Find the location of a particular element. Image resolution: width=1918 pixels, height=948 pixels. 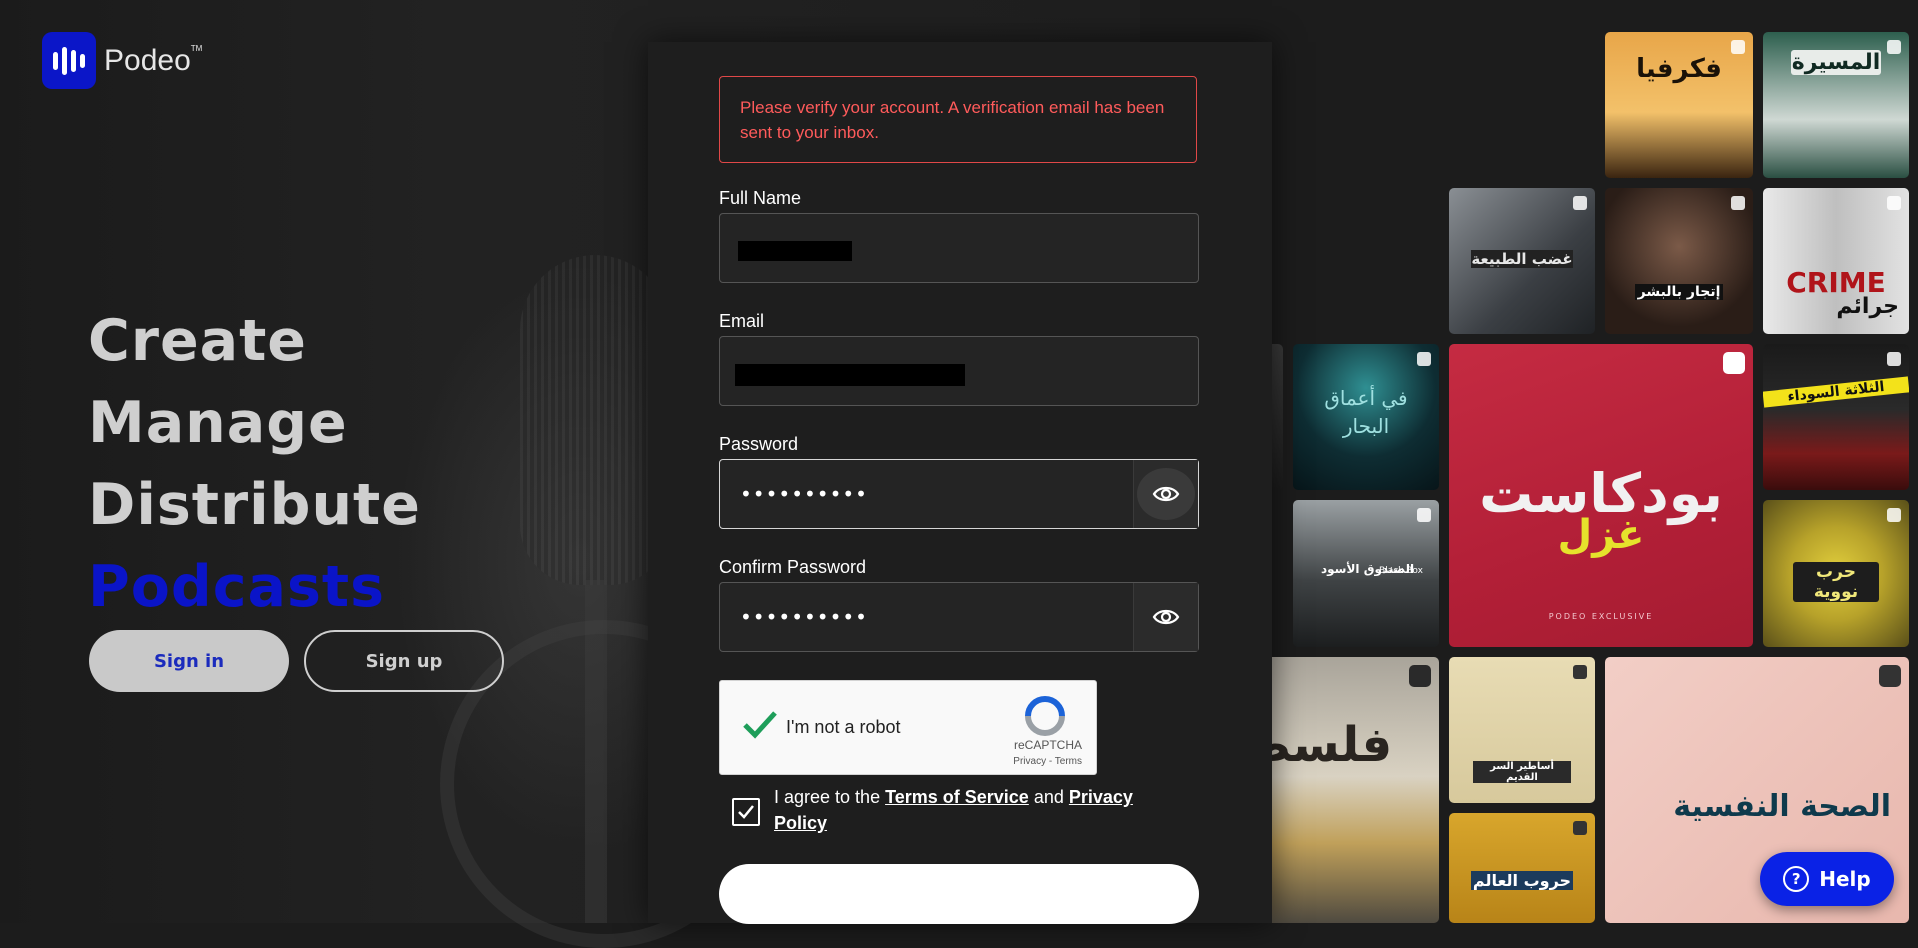

tile-subtitle: جرائم is located at coordinates (1867, 306).